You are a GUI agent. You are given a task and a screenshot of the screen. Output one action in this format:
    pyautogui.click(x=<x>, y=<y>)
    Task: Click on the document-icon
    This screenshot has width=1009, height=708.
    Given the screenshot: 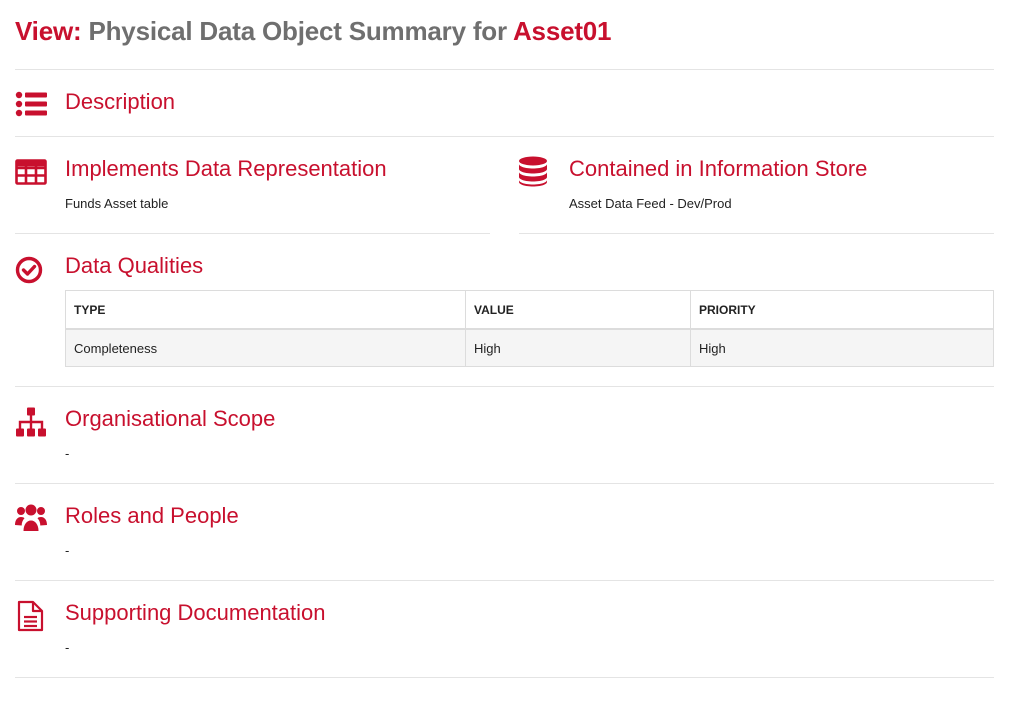 What is the action you would take?
    pyautogui.click(x=31, y=616)
    